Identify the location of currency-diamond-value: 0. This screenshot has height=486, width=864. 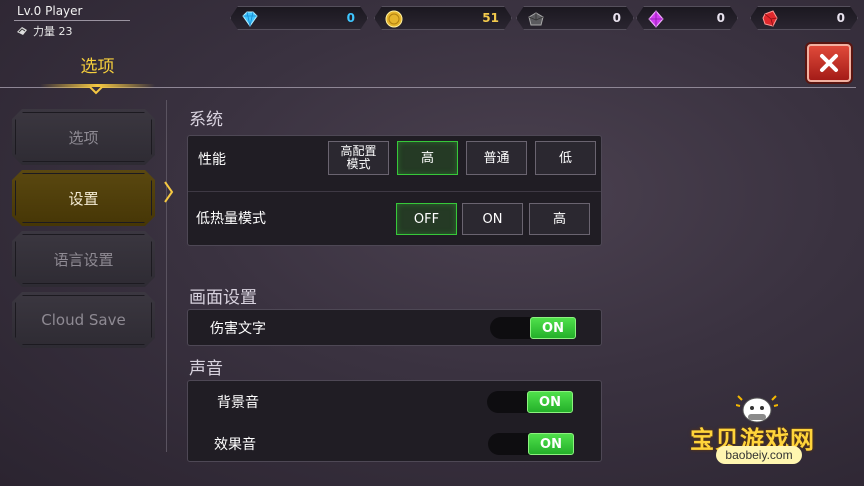
(350, 18).